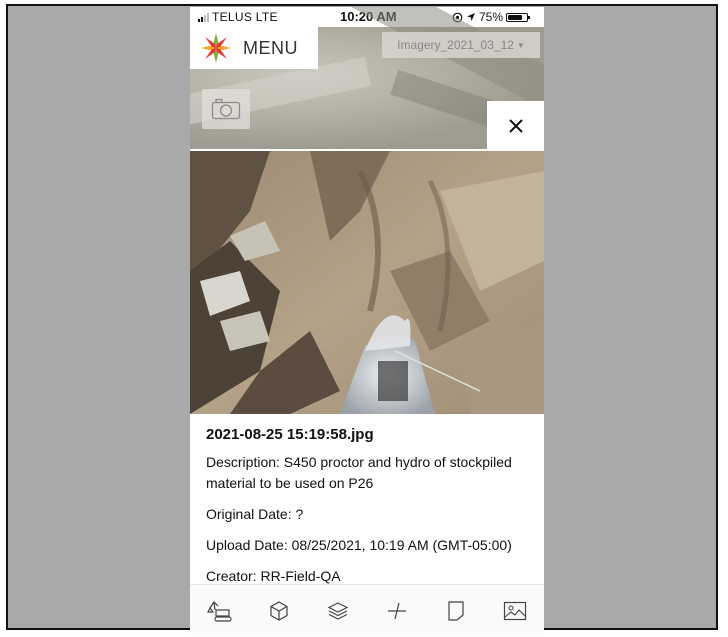 The width and height of the screenshot is (728, 637). Describe the element at coordinates (216, 48) in the screenshot. I see `app-logo-icon` at that location.